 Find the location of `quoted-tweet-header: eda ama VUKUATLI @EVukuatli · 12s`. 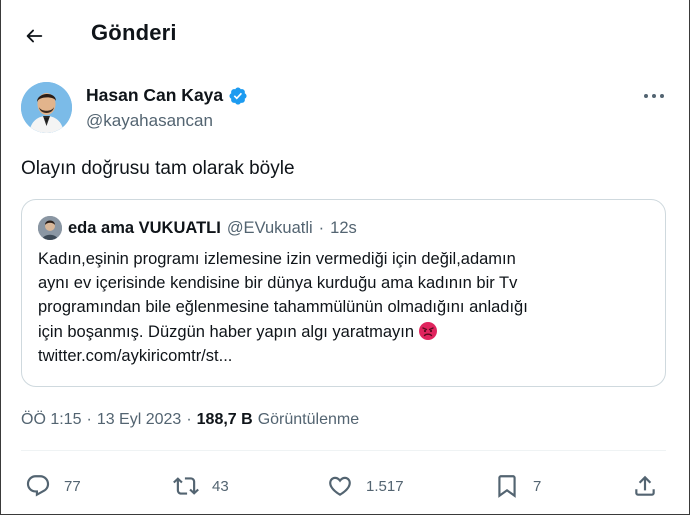

quoted-tweet-header: eda ama VUKUATLI @EVukuatli · 12s is located at coordinates (197, 228).